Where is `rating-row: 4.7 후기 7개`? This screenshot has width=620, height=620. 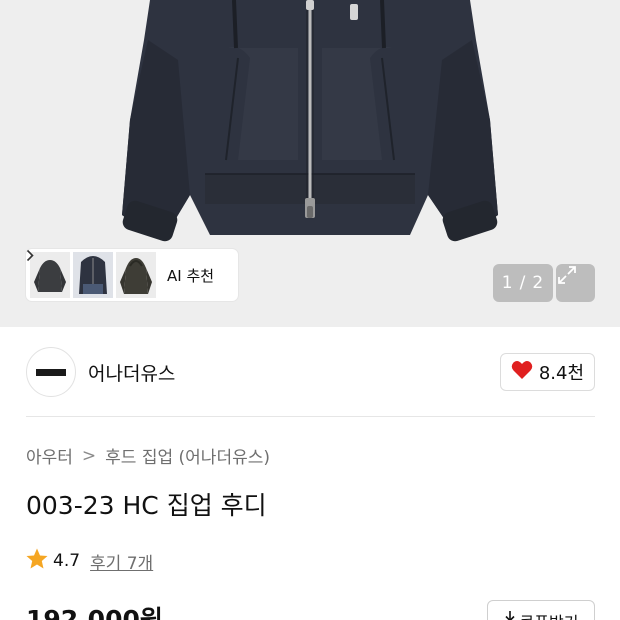
rating-row: 4.7 후기 7개 is located at coordinates (89, 561).